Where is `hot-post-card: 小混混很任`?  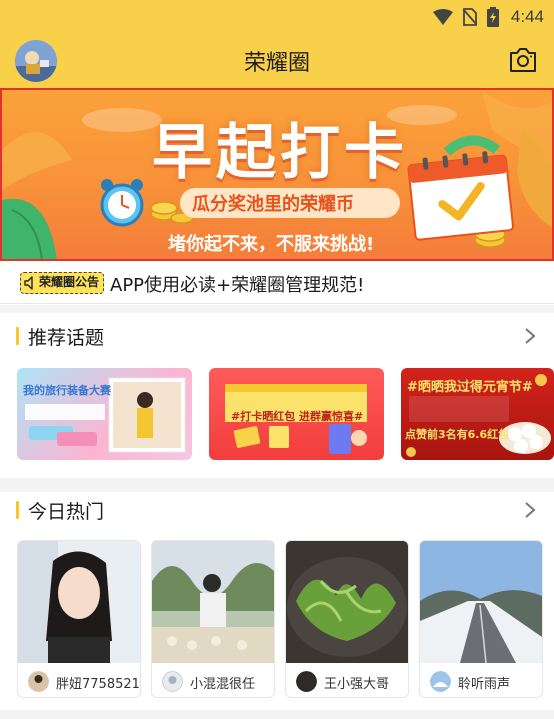
hot-post-card: 小混混很任 is located at coordinates (213, 619).